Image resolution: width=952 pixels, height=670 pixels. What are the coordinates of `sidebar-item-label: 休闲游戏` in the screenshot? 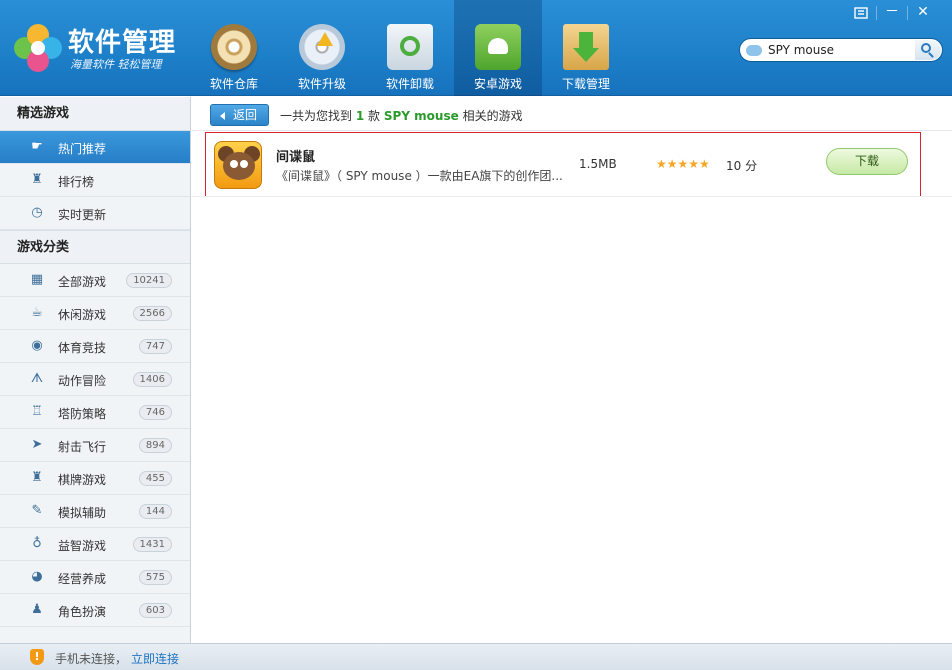 It's located at (82, 315).